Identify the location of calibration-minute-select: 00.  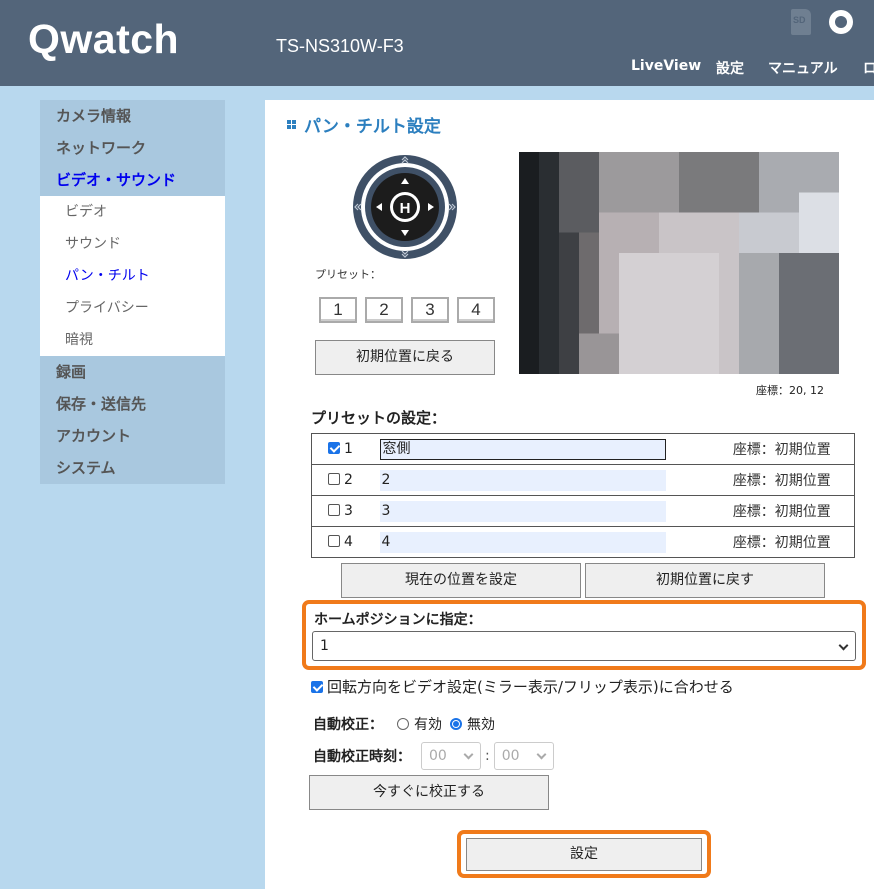
(523, 756).